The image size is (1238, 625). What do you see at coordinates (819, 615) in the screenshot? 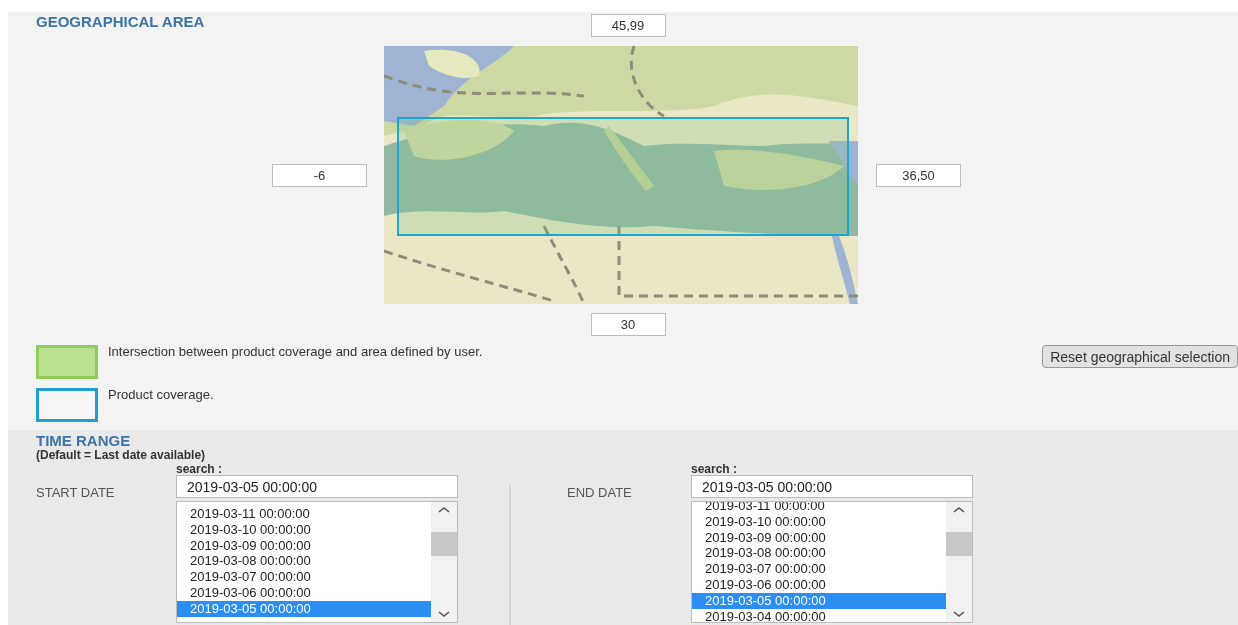
I see `date-option: 2019-03-04 00:00:00` at bounding box center [819, 615].